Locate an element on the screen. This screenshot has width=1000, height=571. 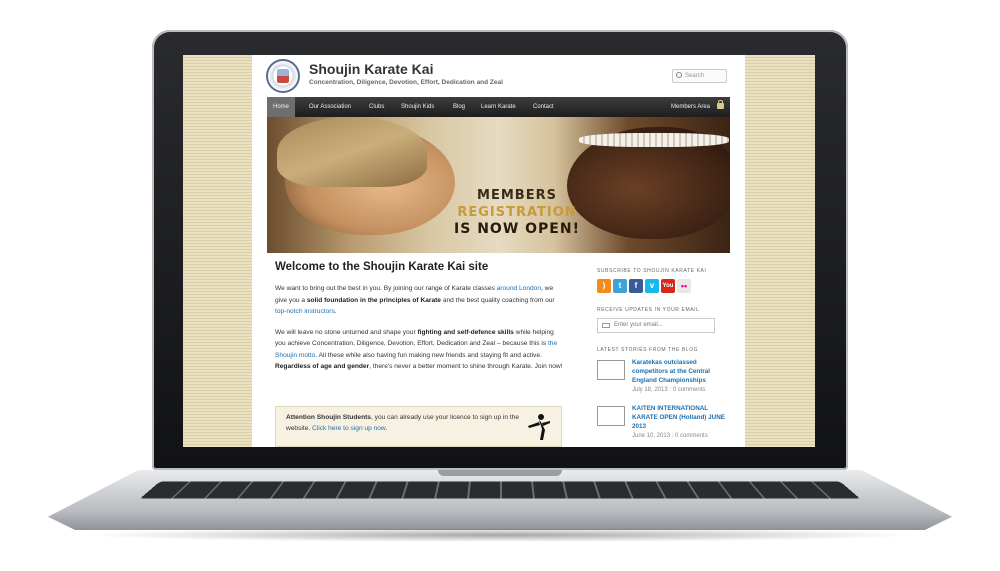
banner-boy-hair is located at coordinates (352, 152).